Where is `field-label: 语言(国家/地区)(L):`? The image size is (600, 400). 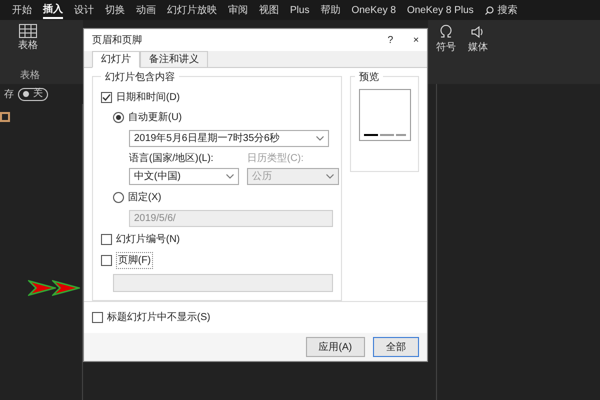
field-label: 语言(国家/地区)(L): is located at coordinates (171, 159).